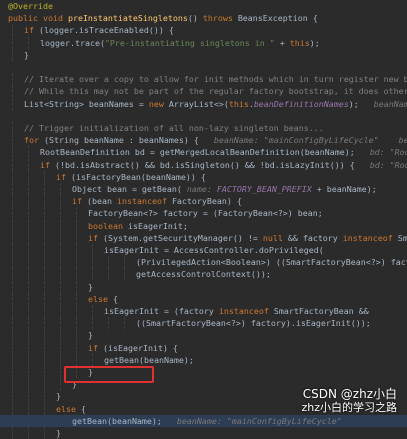 This screenshot has width=407, height=439. What do you see at coordinates (220, 18) in the screenshot?
I see `code-token: throws` at bounding box center [220, 18].